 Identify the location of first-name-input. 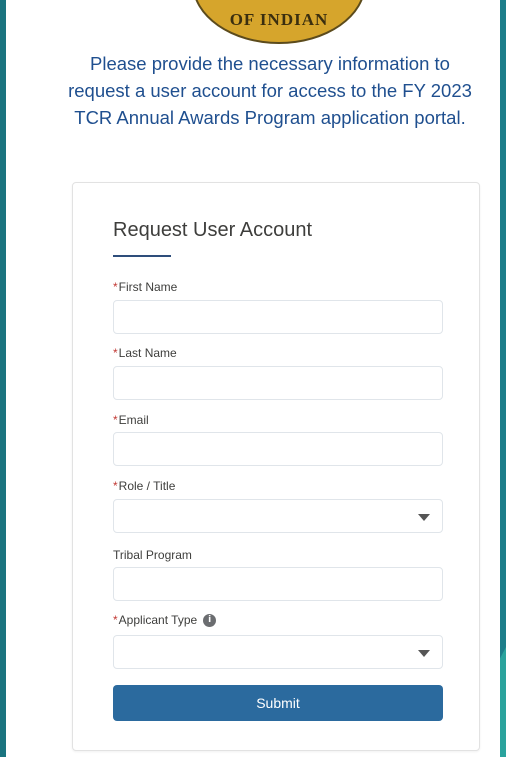
(278, 317).